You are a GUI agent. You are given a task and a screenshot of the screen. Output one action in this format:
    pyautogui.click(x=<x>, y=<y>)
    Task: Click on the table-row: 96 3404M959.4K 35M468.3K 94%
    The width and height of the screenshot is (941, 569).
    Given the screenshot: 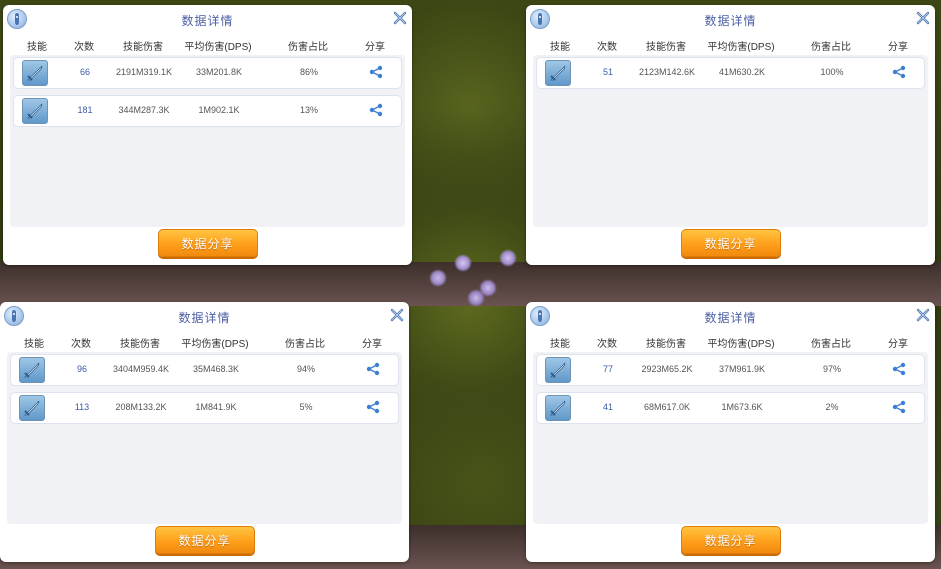 What is the action you would take?
    pyautogui.click(x=204, y=370)
    